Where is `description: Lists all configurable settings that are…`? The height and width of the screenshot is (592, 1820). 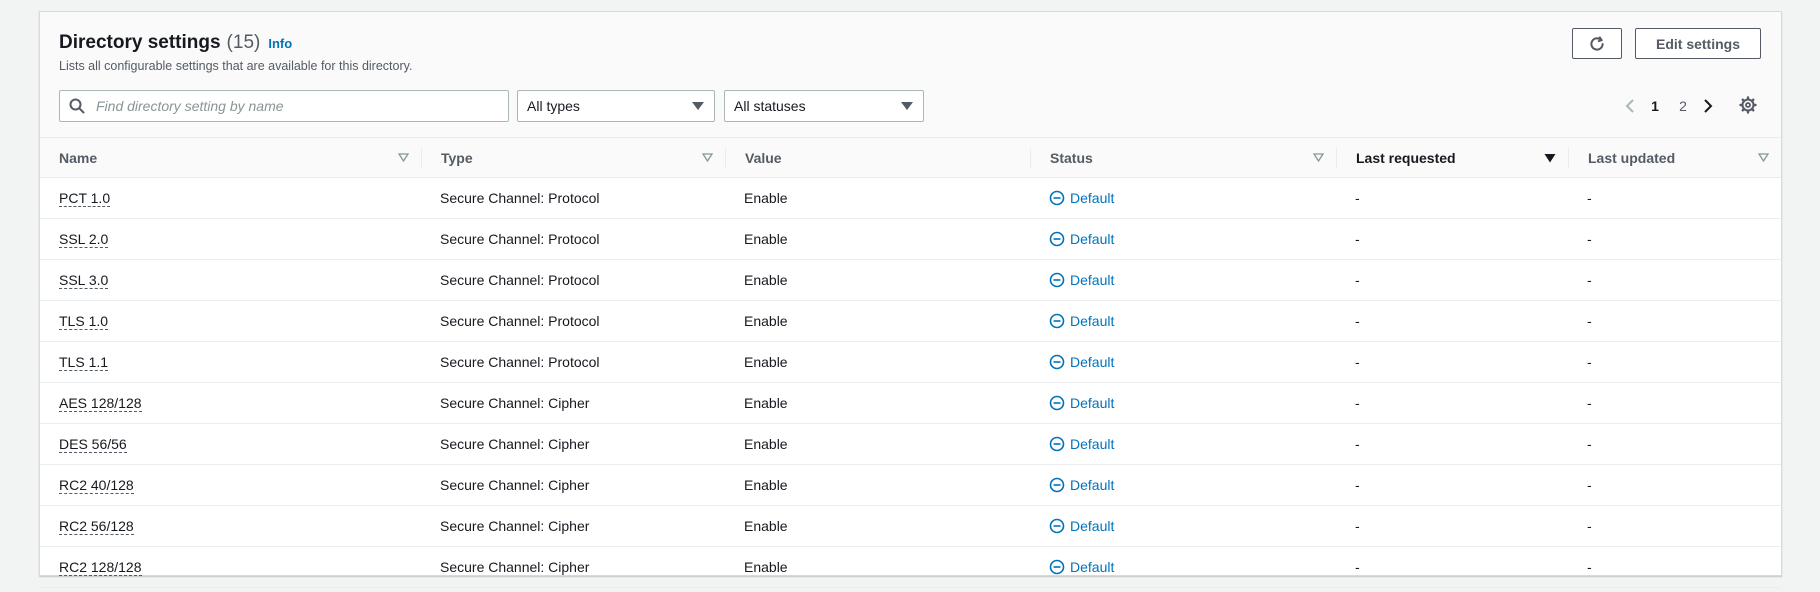
description: Lists all configurable settings that are… is located at coordinates (236, 66).